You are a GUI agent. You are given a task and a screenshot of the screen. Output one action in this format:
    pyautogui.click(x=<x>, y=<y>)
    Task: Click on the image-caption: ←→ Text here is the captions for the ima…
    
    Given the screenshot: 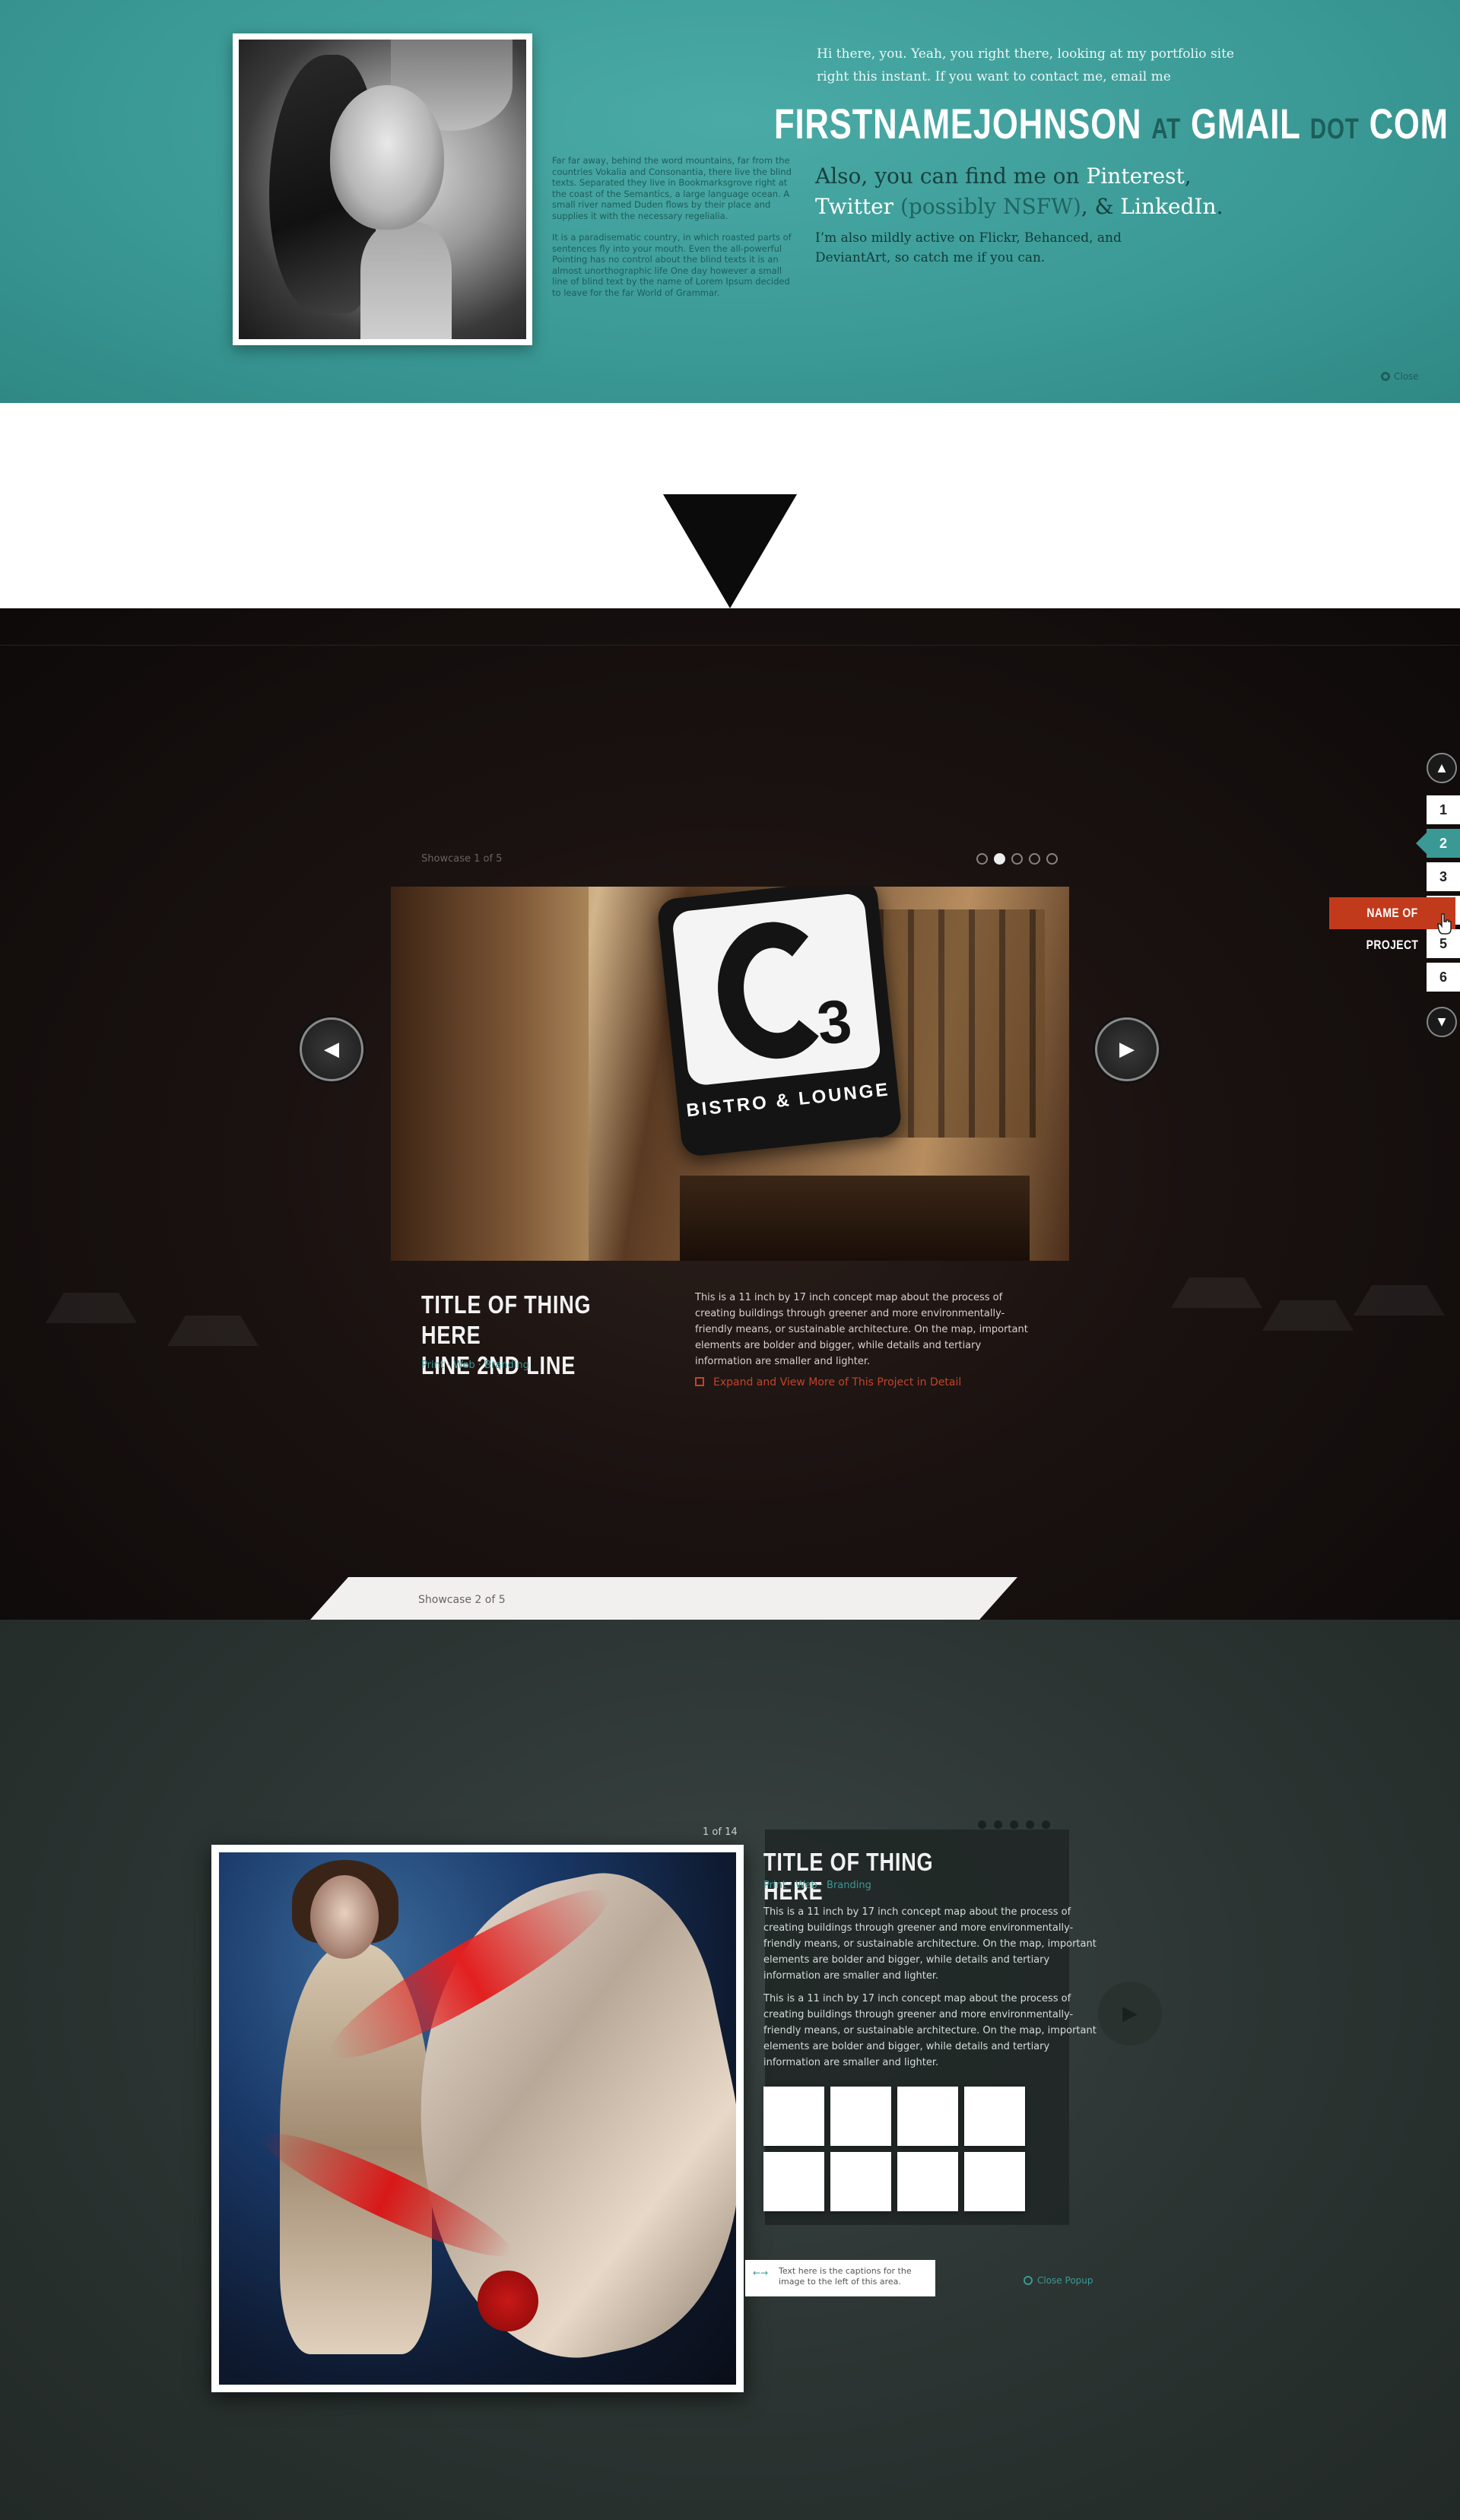 What is the action you would take?
    pyautogui.click(x=840, y=2278)
    